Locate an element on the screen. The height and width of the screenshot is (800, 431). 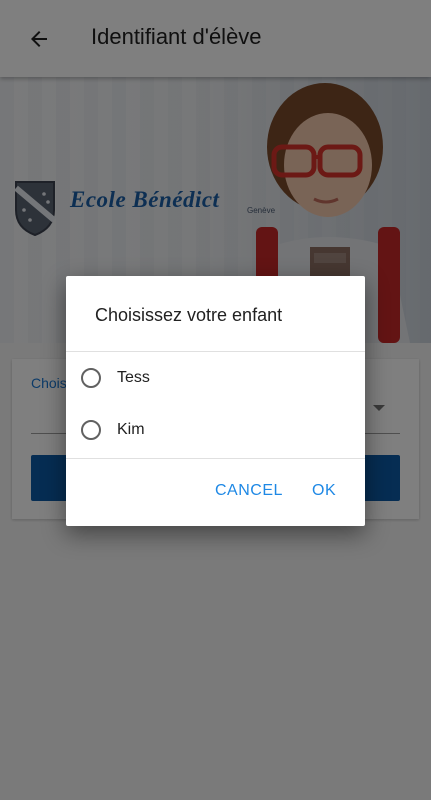
ok-button: OK is located at coordinates (324, 491).